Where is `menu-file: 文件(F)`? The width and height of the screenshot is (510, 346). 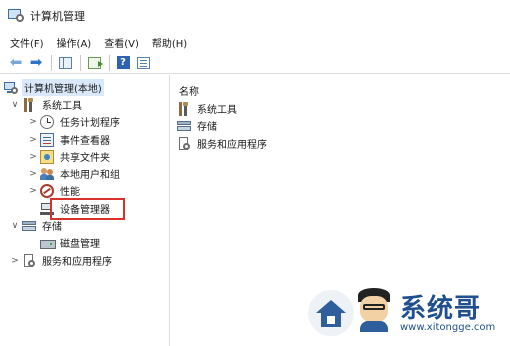
menu-file: 文件(F) is located at coordinates (27, 42).